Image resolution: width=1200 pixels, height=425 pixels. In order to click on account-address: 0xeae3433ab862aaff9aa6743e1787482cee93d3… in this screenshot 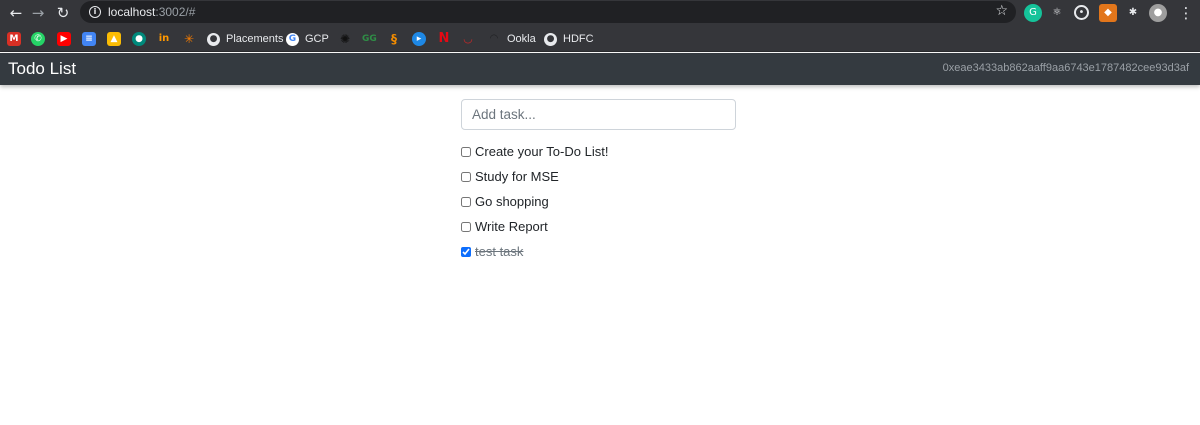, I will do `click(1065, 68)`.